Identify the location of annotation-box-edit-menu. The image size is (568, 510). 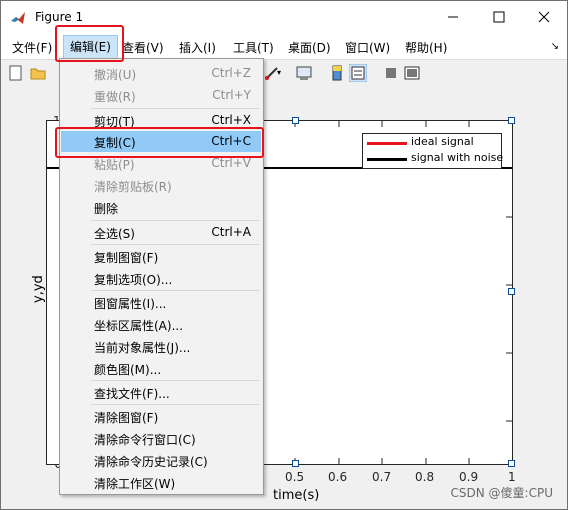
(89, 43).